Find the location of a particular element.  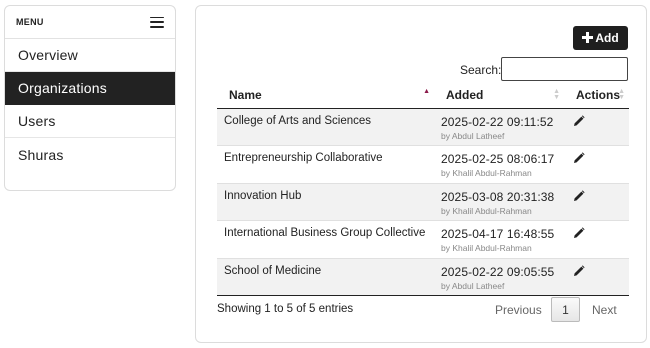

sidebar: MENU Overview Organizations Users Shuras is located at coordinates (90, 98).